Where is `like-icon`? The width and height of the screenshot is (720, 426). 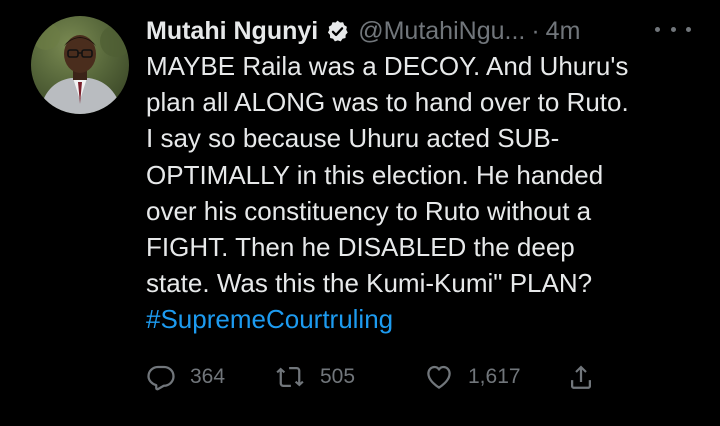
like-icon is located at coordinates (439, 377).